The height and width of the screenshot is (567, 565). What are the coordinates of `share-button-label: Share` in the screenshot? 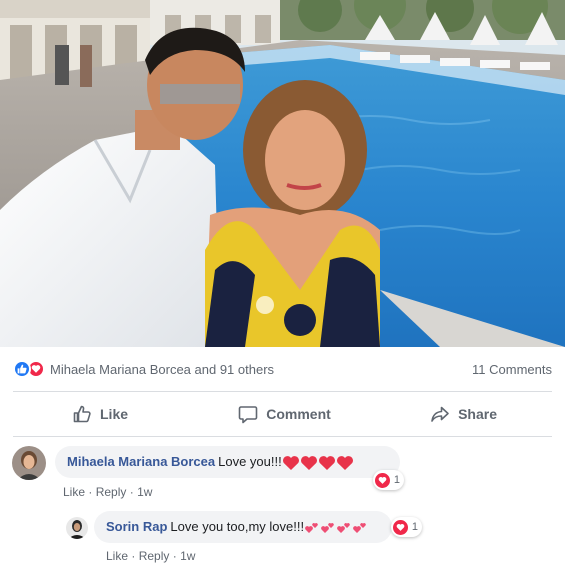 It's located at (478, 414).